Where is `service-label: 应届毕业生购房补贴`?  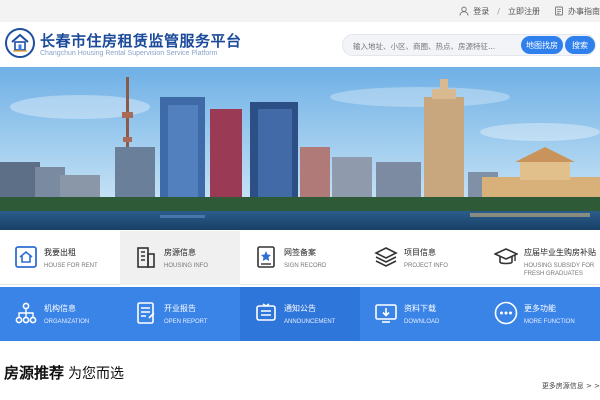 service-label: 应届毕业生购房补贴 is located at coordinates (560, 252).